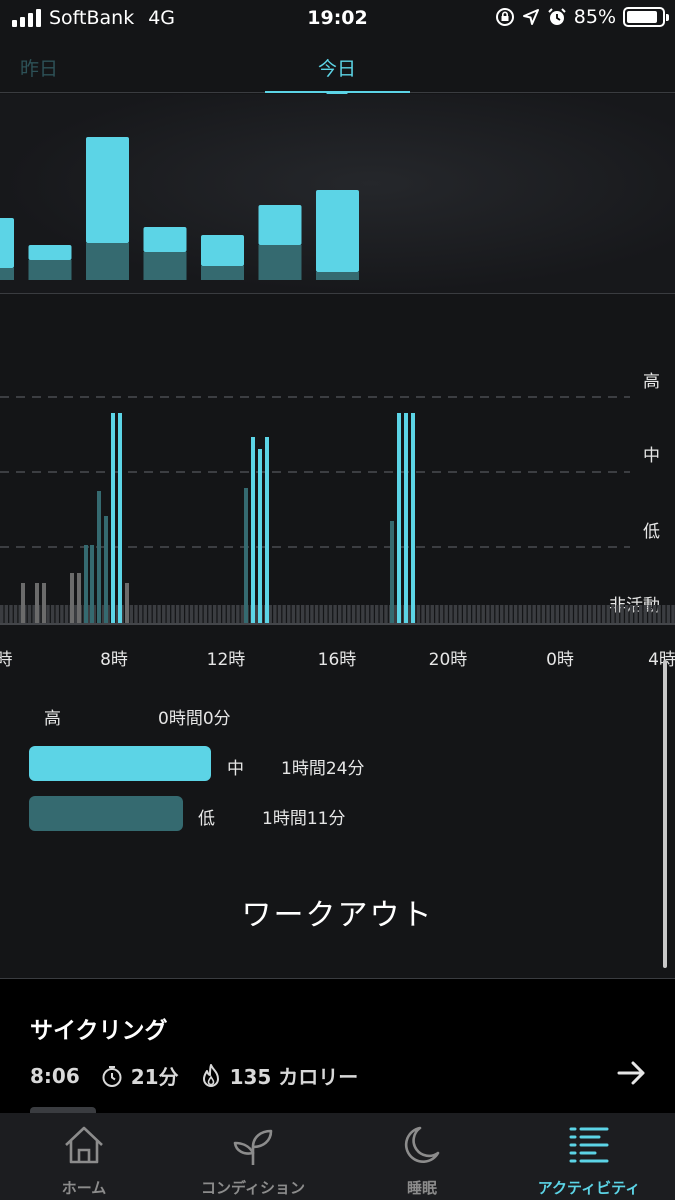  What do you see at coordinates (99, 1031) in the screenshot?
I see `workout-name: サイクリング` at bounding box center [99, 1031].